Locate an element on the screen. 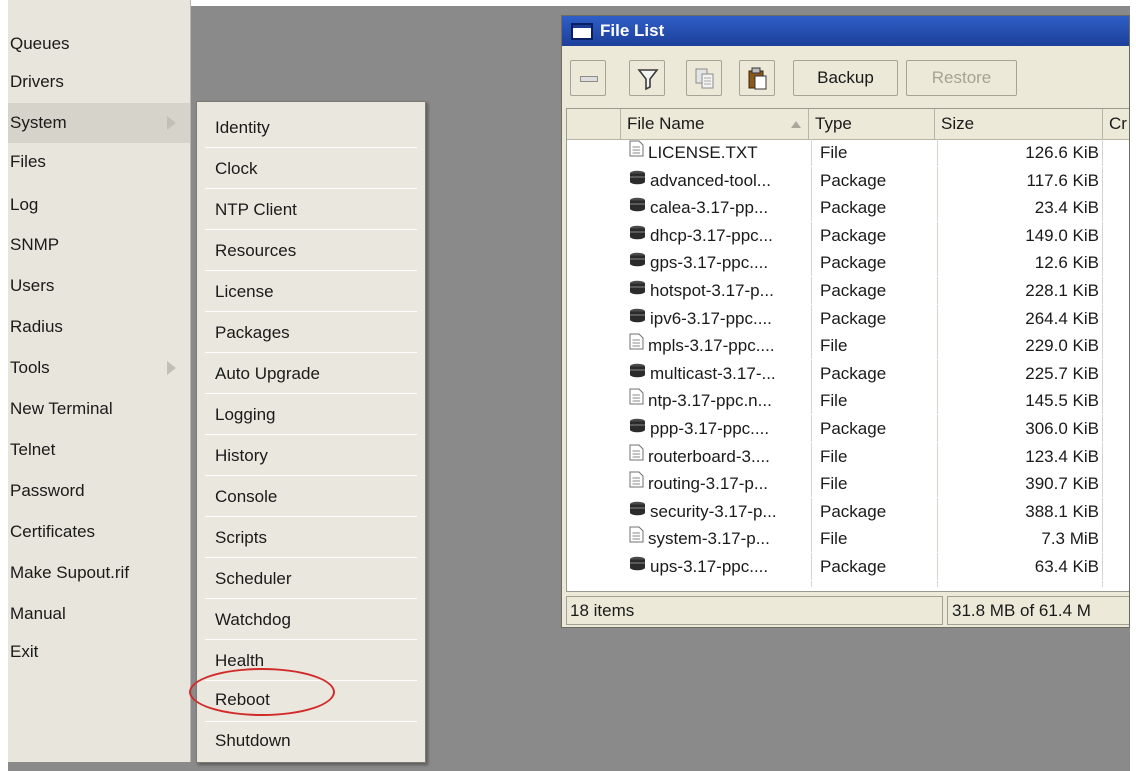 Image resolution: width=1136 pixels, height=771 pixels. submenu-item-packages: Packages is located at coordinates (311, 333).